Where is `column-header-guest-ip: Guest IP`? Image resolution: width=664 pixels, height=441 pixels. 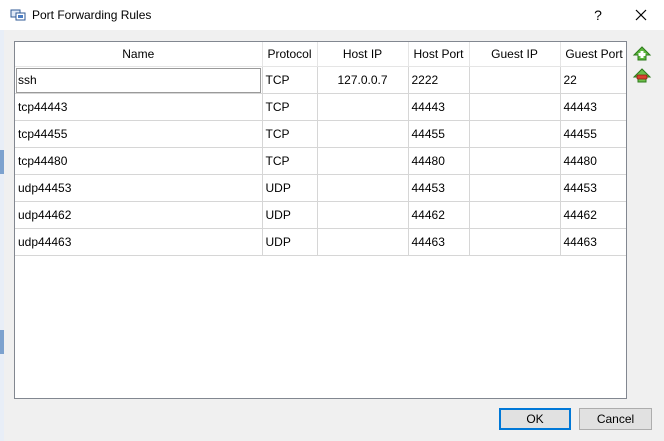
column-header-guest-ip: Guest IP is located at coordinates (515, 54).